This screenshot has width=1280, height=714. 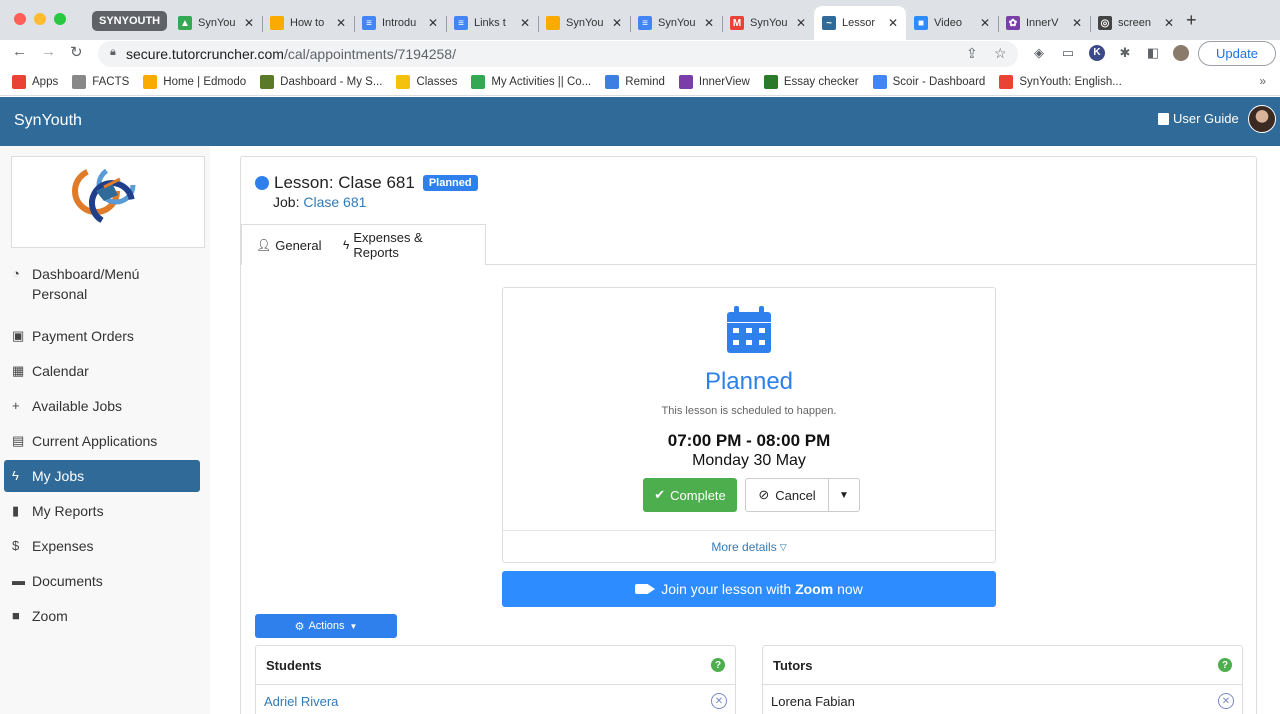 I want to click on lesson-header: Lesson: Clase 681 Planned, so click(x=366, y=183).